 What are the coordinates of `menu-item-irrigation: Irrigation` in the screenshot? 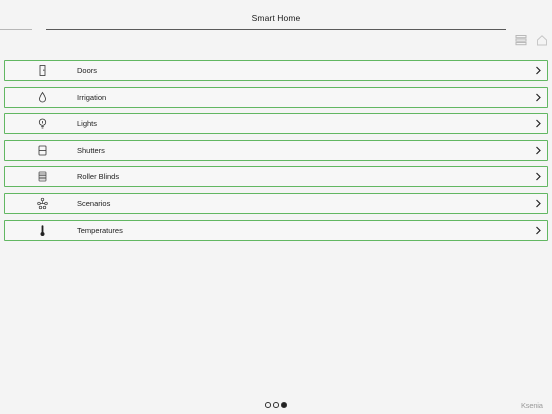 It's located at (276, 97).